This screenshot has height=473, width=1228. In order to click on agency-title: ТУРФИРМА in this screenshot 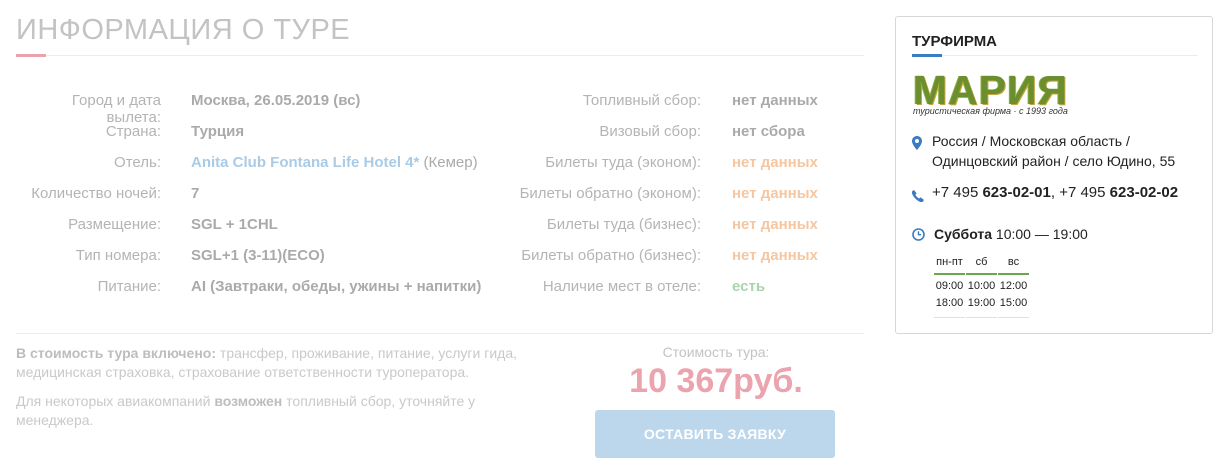, I will do `click(955, 41)`.